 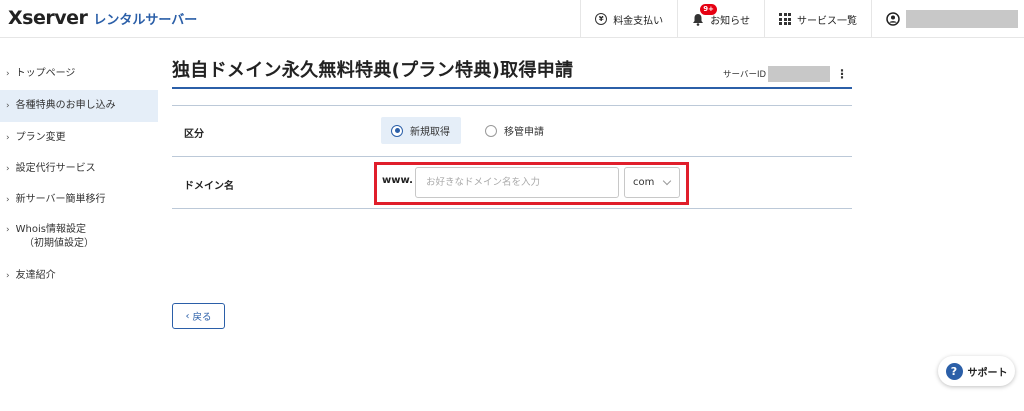 I want to click on sidebar-item-label: トップページ, so click(x=45, y=73).